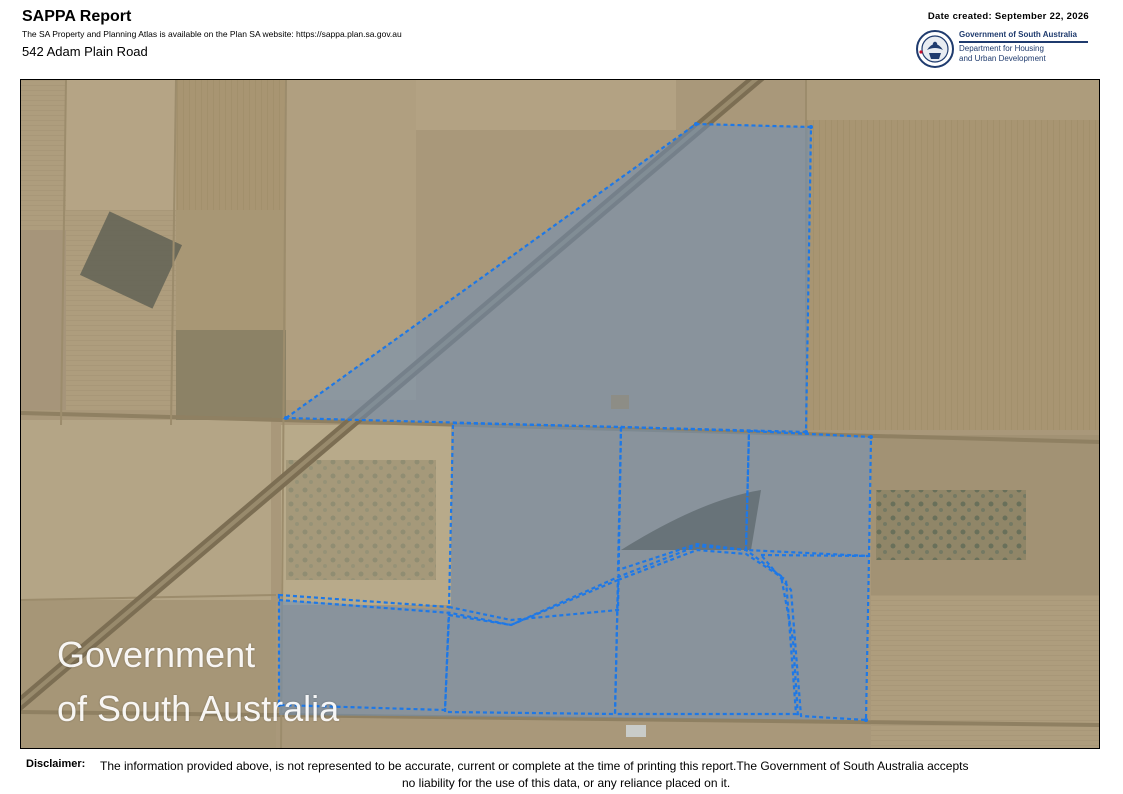 The width and height of the screenshot is (1123, 794). What do you see at coordinates (935, 49) in the screenshot?
I see `government-crest-icon` at bounding box center [935, 49].